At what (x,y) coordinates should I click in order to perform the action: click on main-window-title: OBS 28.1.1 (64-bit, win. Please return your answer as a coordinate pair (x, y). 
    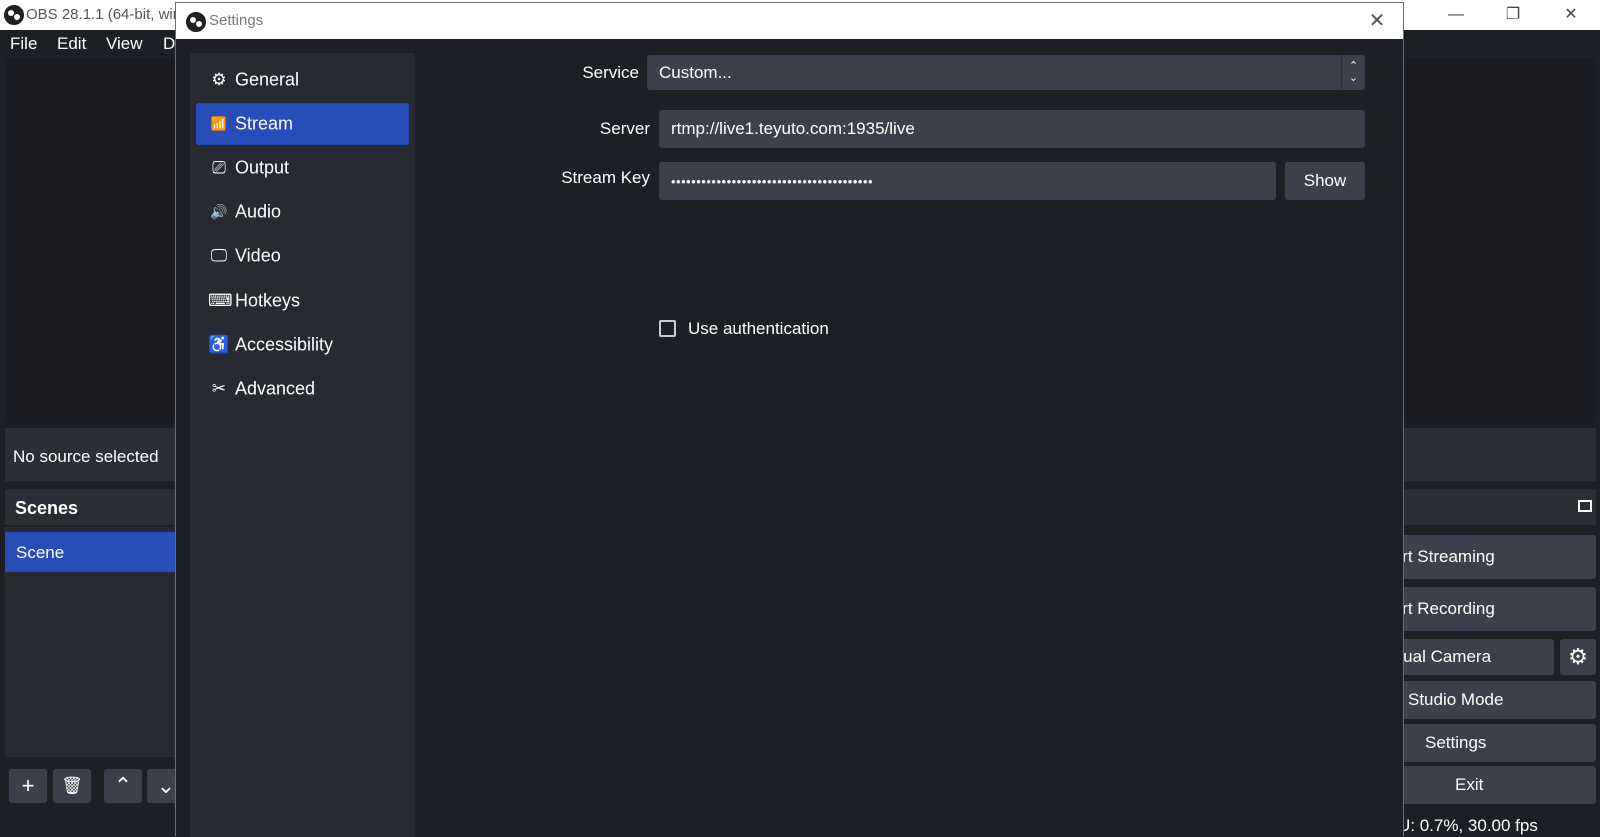
    Looking at the image, I should click on (104, 14).